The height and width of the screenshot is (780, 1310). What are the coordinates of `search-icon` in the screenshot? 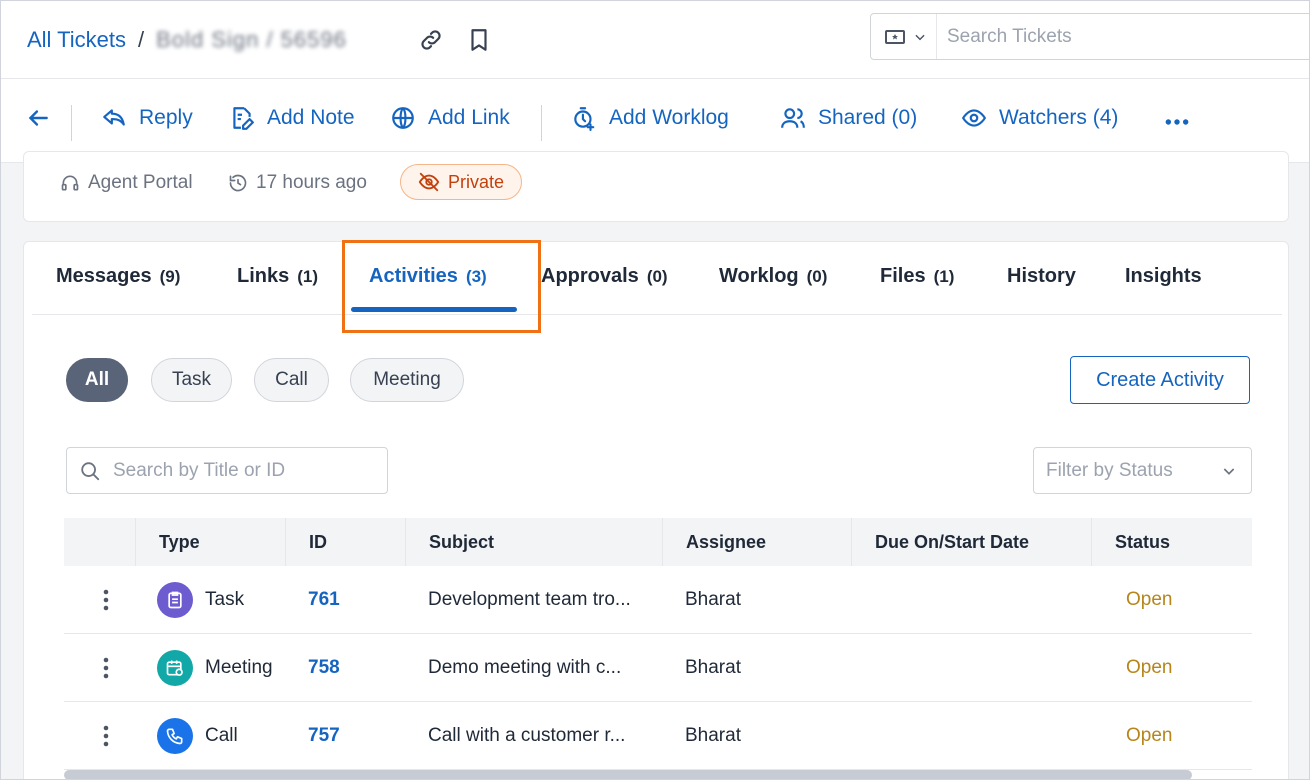 It's located at (90, 470).